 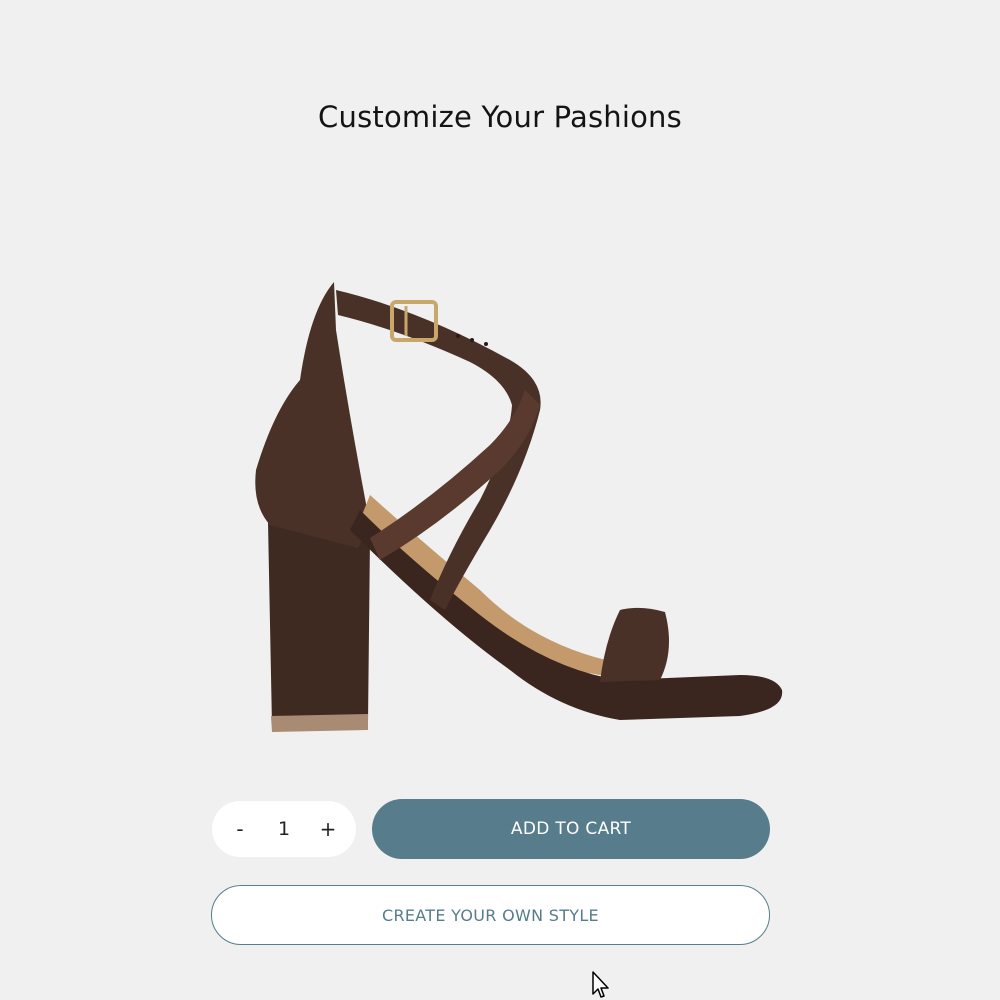 I want to click on quantity-value: 1, so click(x=284, y=829).